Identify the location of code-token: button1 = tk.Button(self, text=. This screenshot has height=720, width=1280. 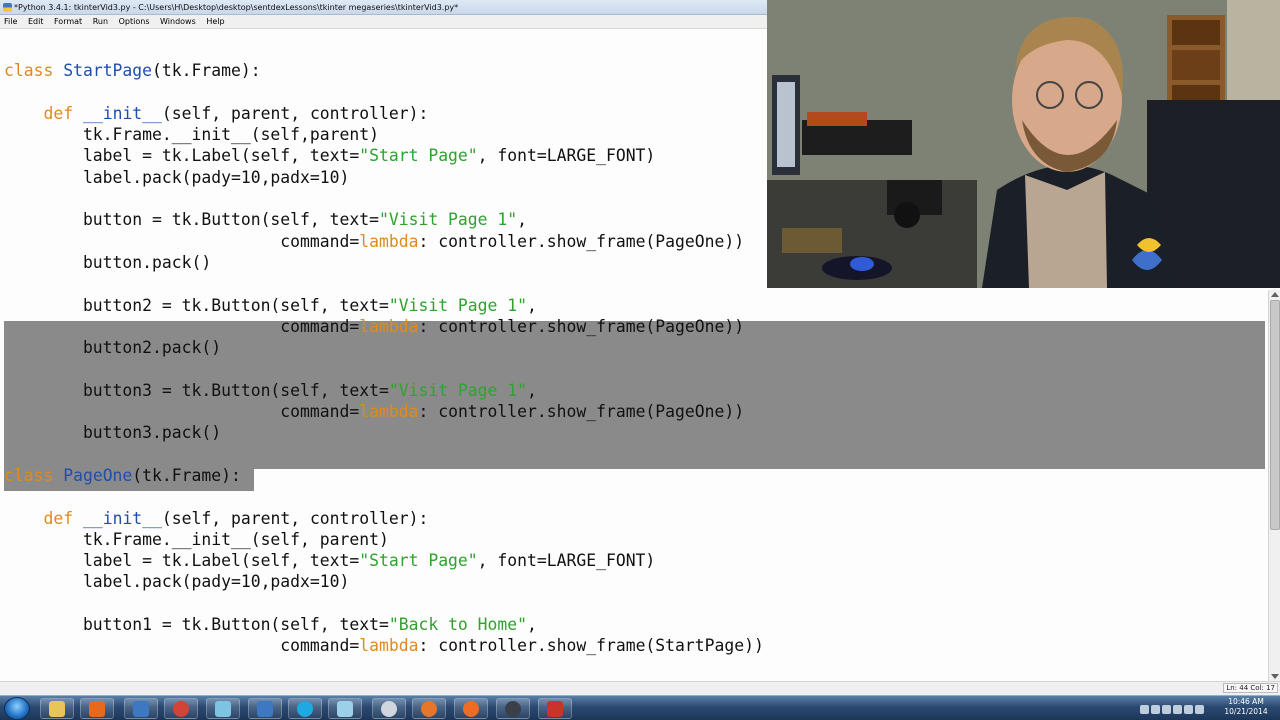
(196, 625).